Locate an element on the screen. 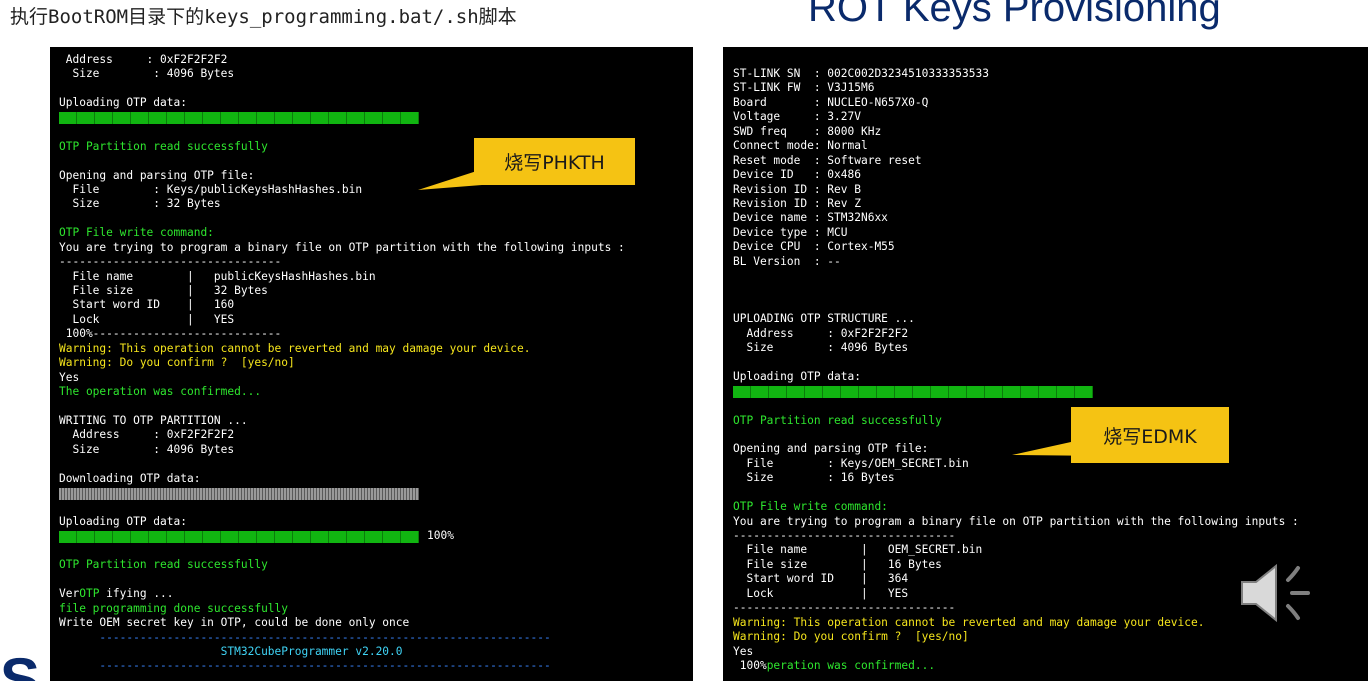  terminal-line: ST-LINK FW : V3J15M6 is located at coordinates (804, 88).